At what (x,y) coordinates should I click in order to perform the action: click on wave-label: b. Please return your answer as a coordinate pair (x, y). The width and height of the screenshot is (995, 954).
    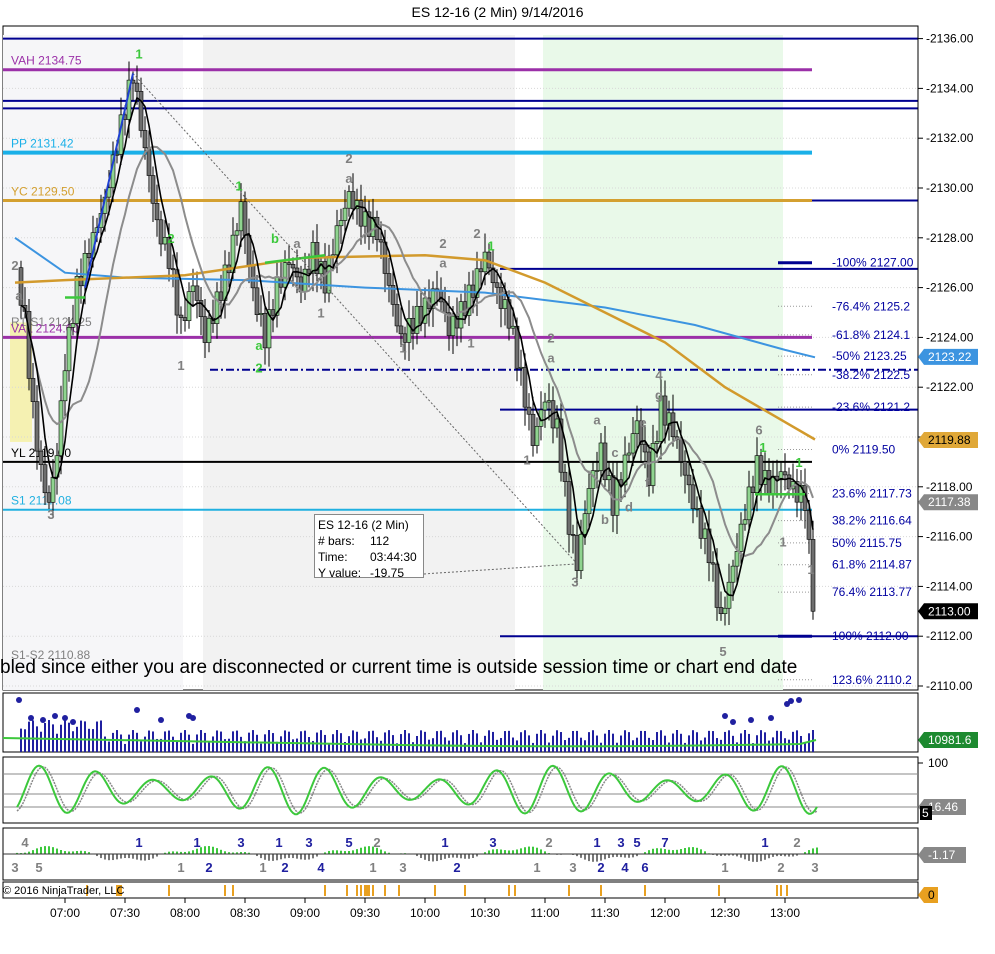
    Looking at the image, I should click on (605, 519).